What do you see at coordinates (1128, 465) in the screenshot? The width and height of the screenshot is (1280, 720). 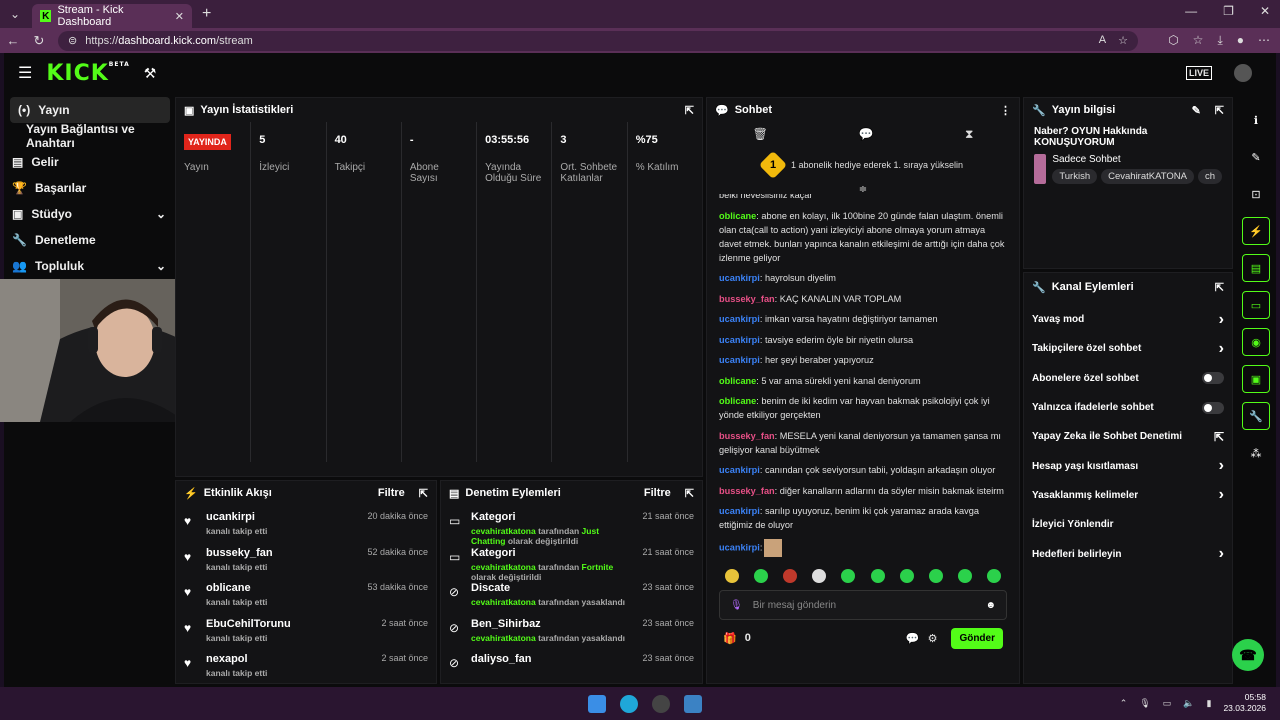 I see `channel-action-item: Hesap yaşı kısıtlaması ›` at bounding box center [1128, 465].